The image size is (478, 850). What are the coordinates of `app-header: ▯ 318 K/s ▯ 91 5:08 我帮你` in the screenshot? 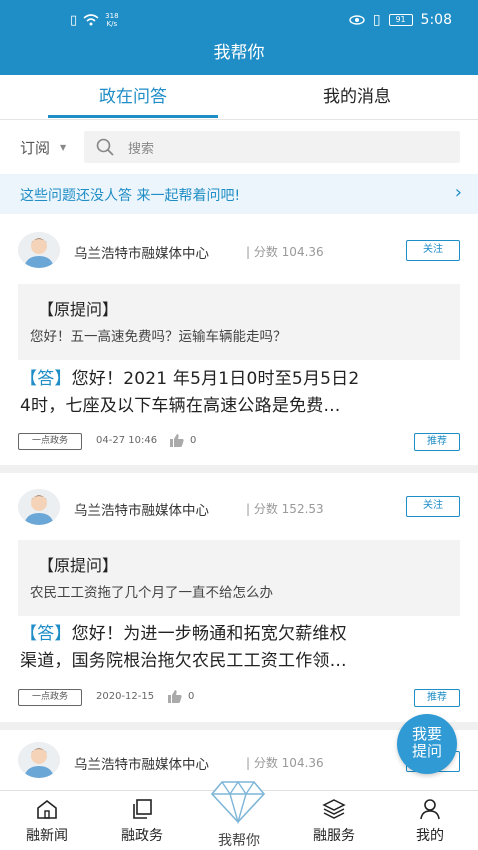 It's located at (239, 37).